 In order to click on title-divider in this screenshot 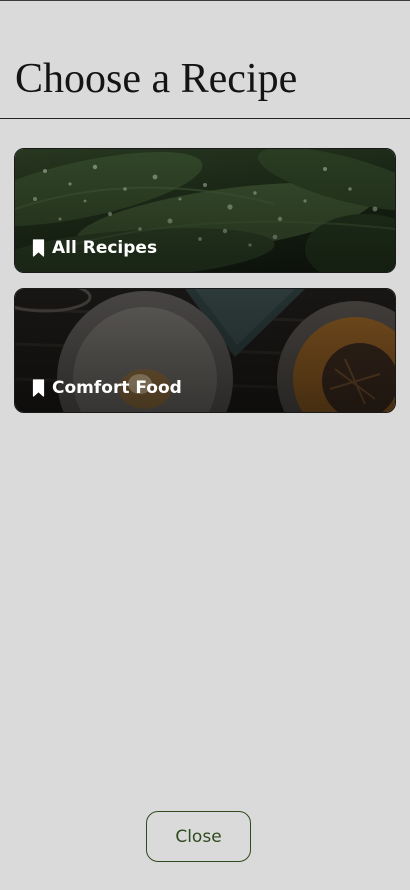, I will do `click(205, 118)`.